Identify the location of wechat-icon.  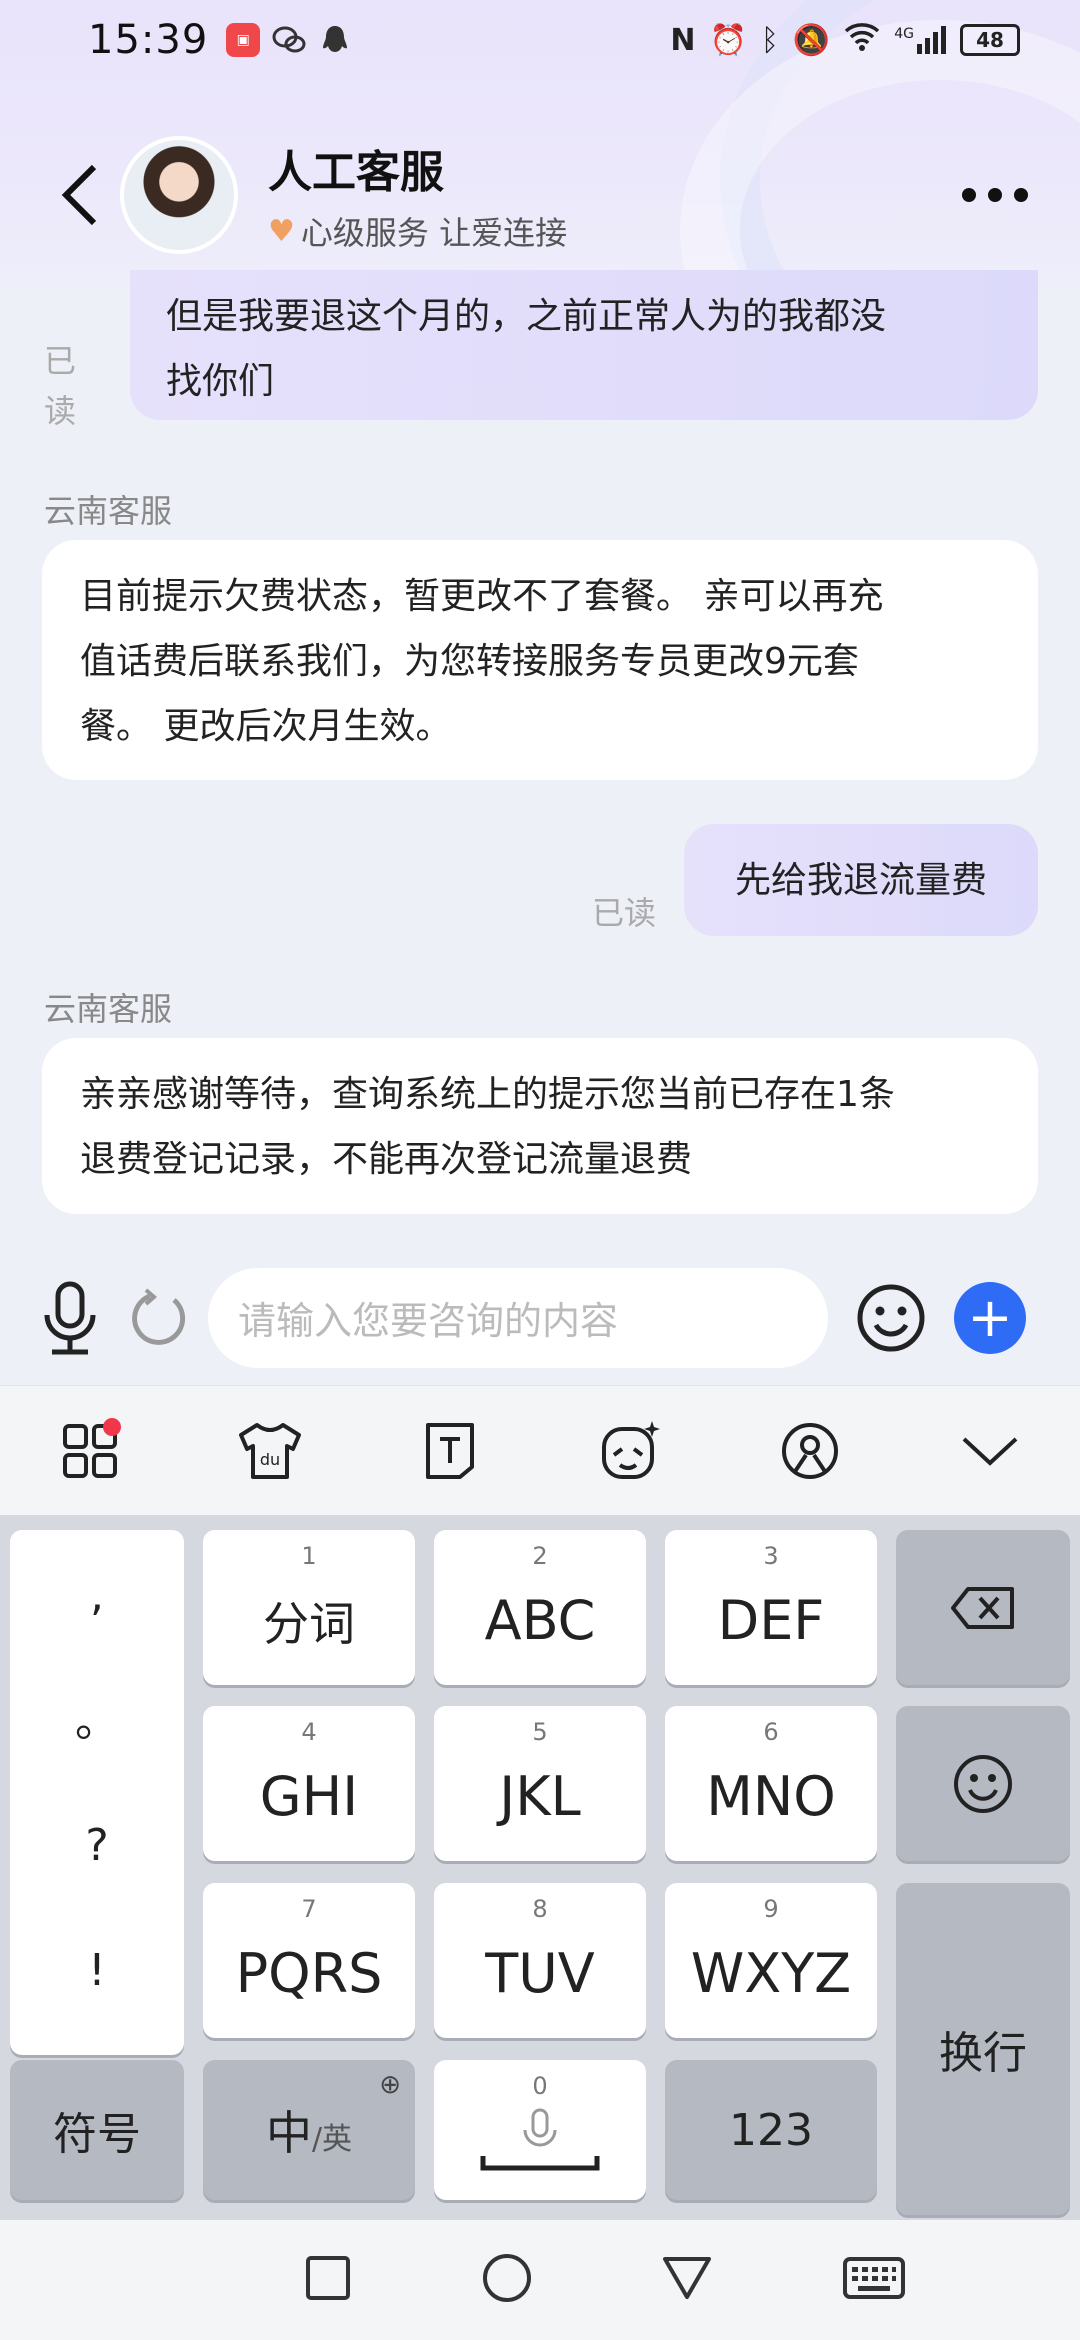
(289, 40).